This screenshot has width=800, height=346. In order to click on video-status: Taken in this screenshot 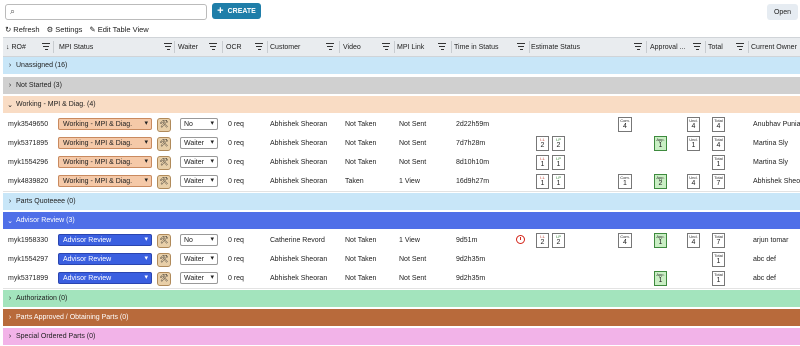, I will do `click(354, 181)`.